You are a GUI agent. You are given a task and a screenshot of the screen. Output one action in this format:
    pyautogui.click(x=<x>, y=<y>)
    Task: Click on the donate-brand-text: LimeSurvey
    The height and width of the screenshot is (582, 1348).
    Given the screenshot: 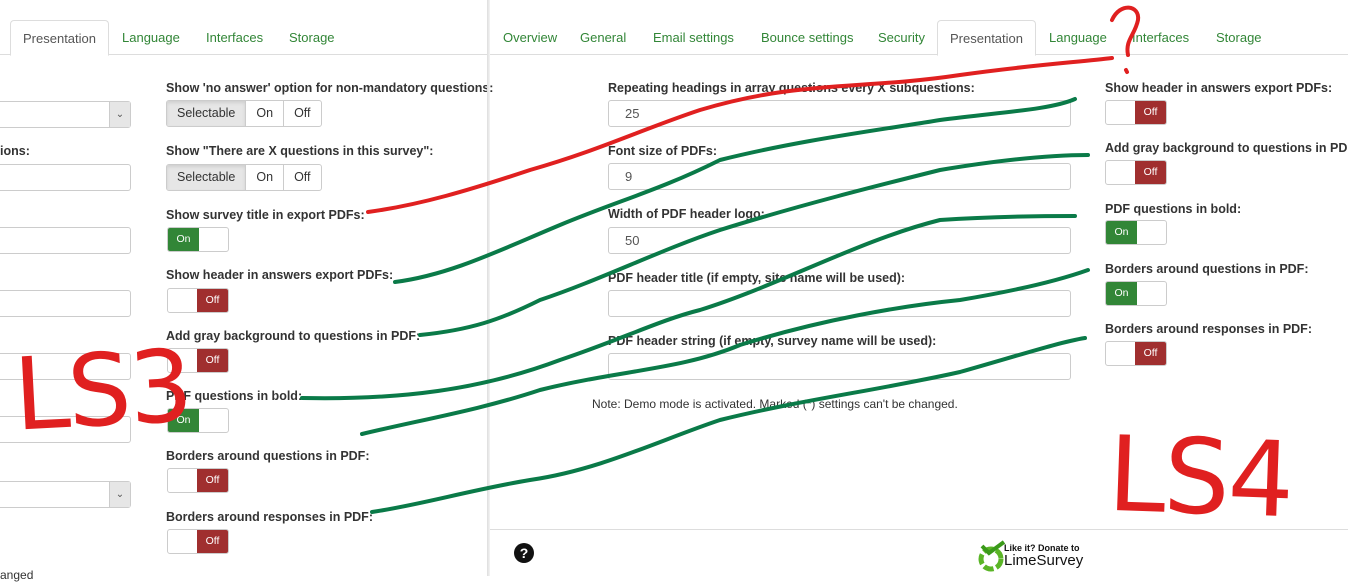 What is the action you would take?
    pyautogui.click(x=1044, y=560)
    